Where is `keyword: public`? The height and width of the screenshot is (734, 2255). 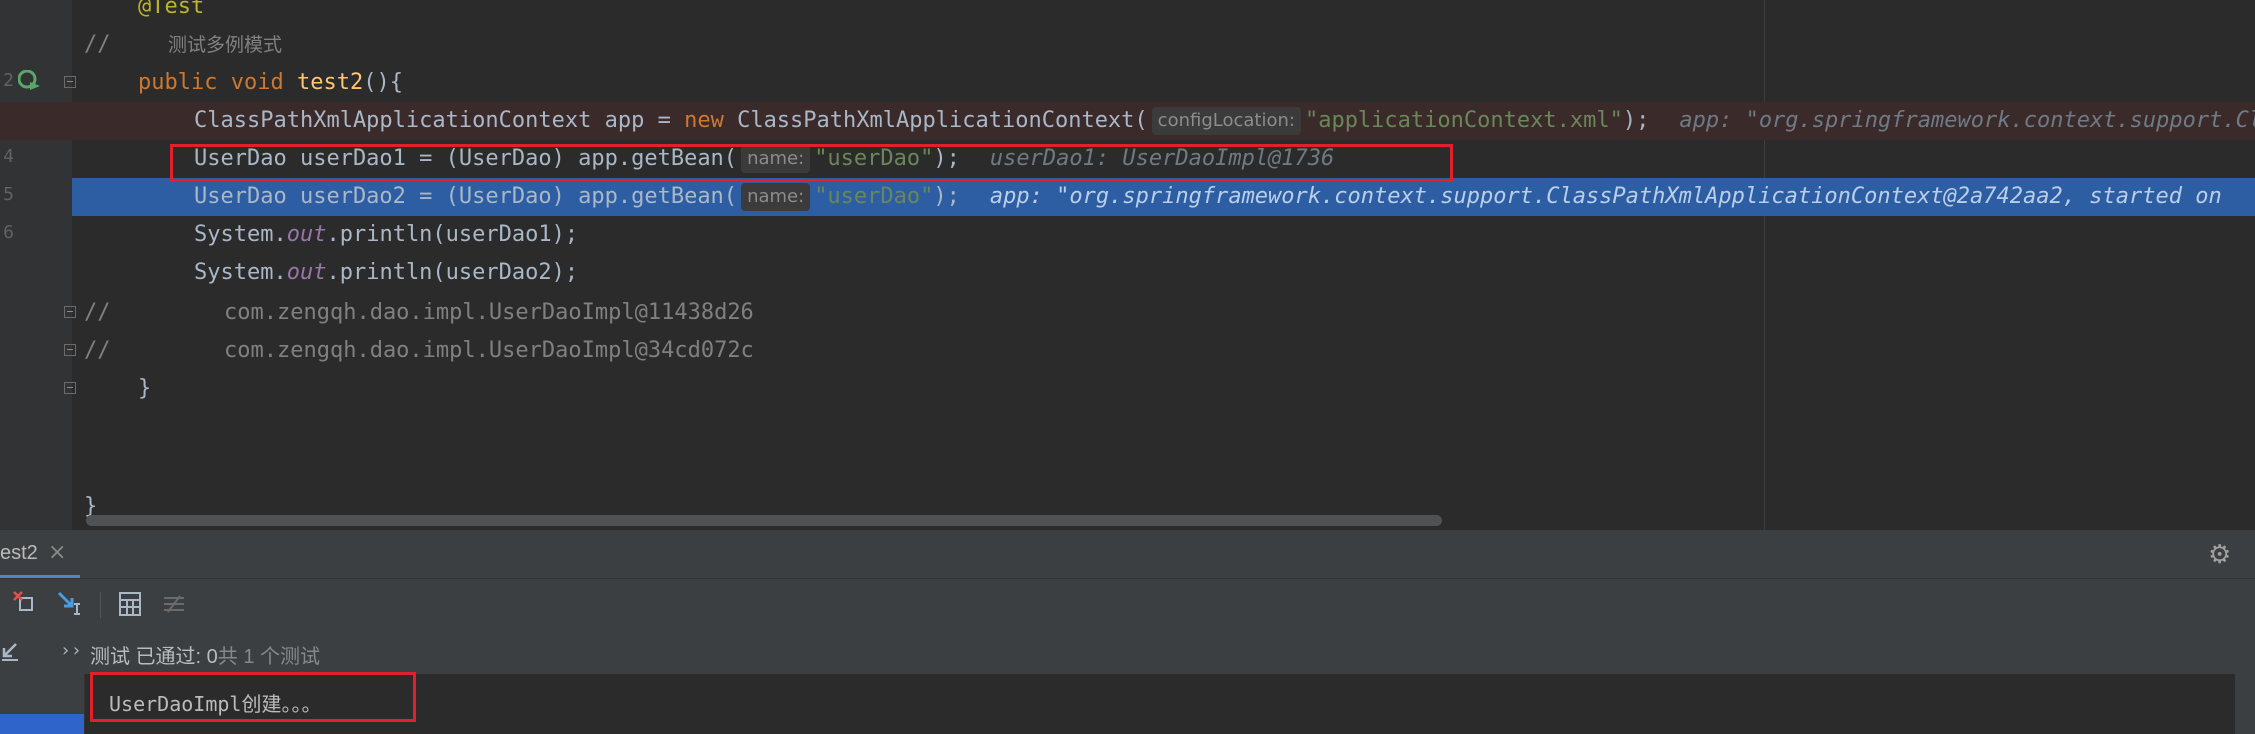
keyword: public is located at coordinates (178, 82).